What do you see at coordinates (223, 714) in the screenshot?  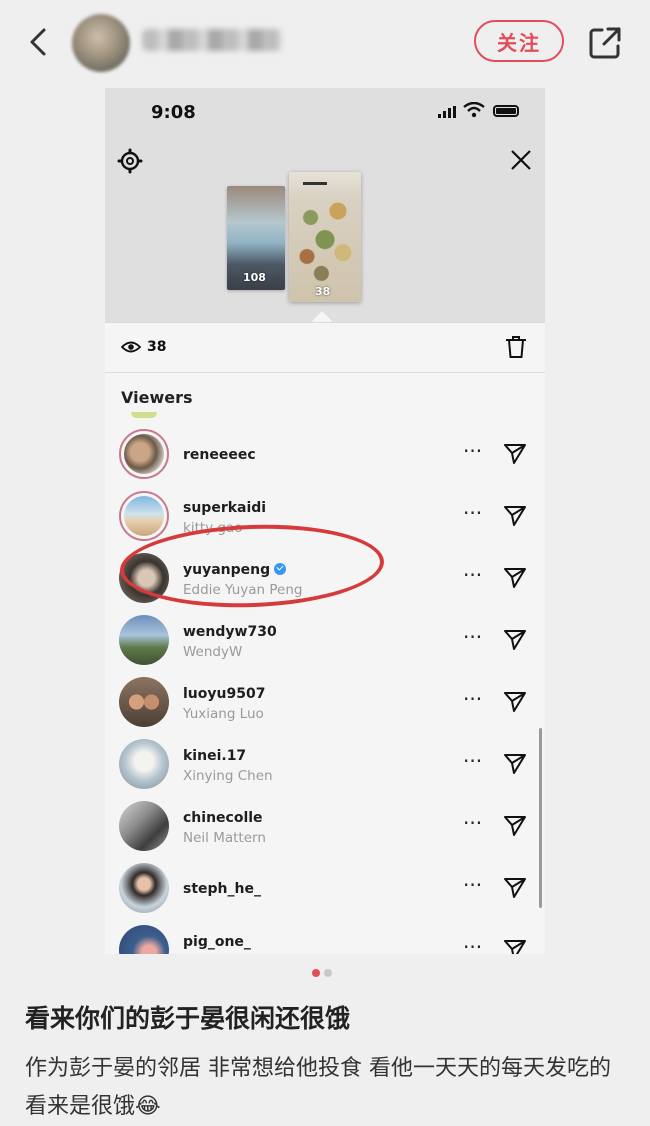 I see `viewer-fullname: Yuxiang Luo` at bounding box center [223, 714].